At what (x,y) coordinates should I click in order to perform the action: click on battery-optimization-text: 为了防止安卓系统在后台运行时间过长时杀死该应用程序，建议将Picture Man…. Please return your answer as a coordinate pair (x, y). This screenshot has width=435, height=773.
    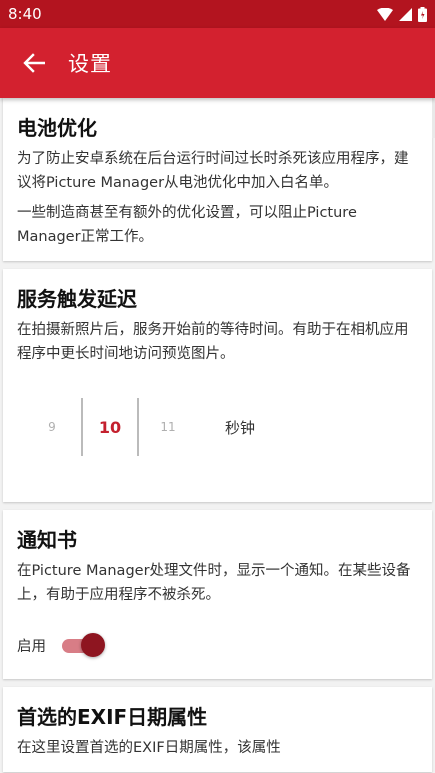
    Looking at the image, I should click on (213, 171).